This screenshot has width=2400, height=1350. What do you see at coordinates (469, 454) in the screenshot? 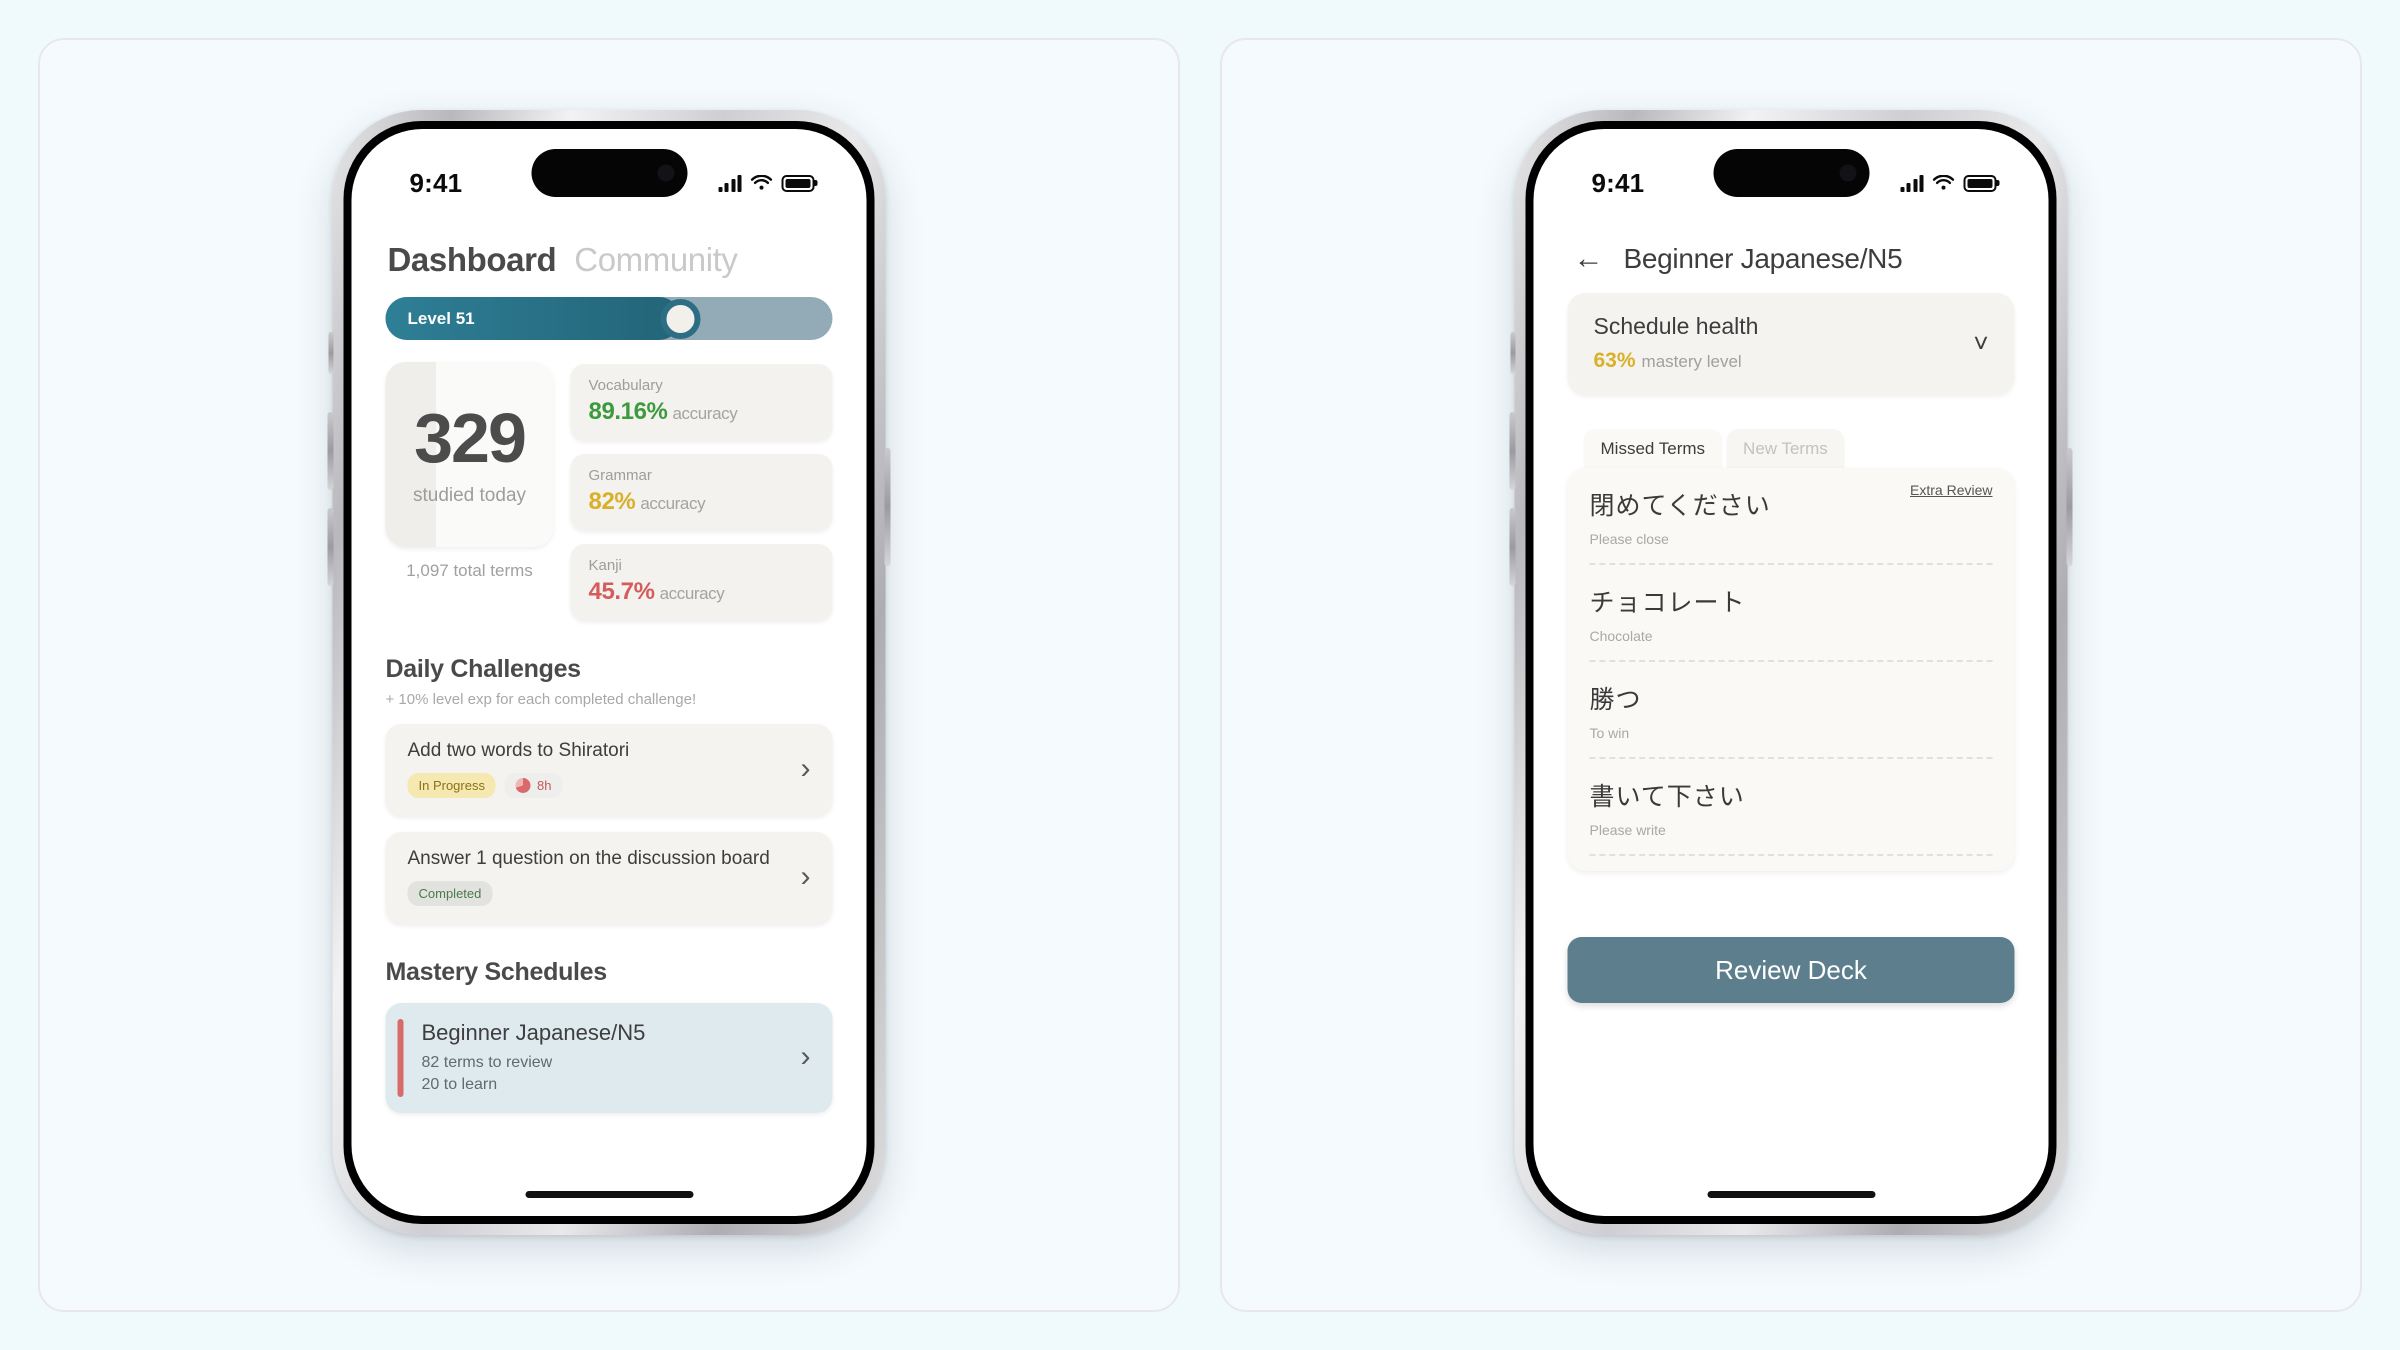
I see `studied-today-card: 329 studied today` at bounding box center [469, 454].